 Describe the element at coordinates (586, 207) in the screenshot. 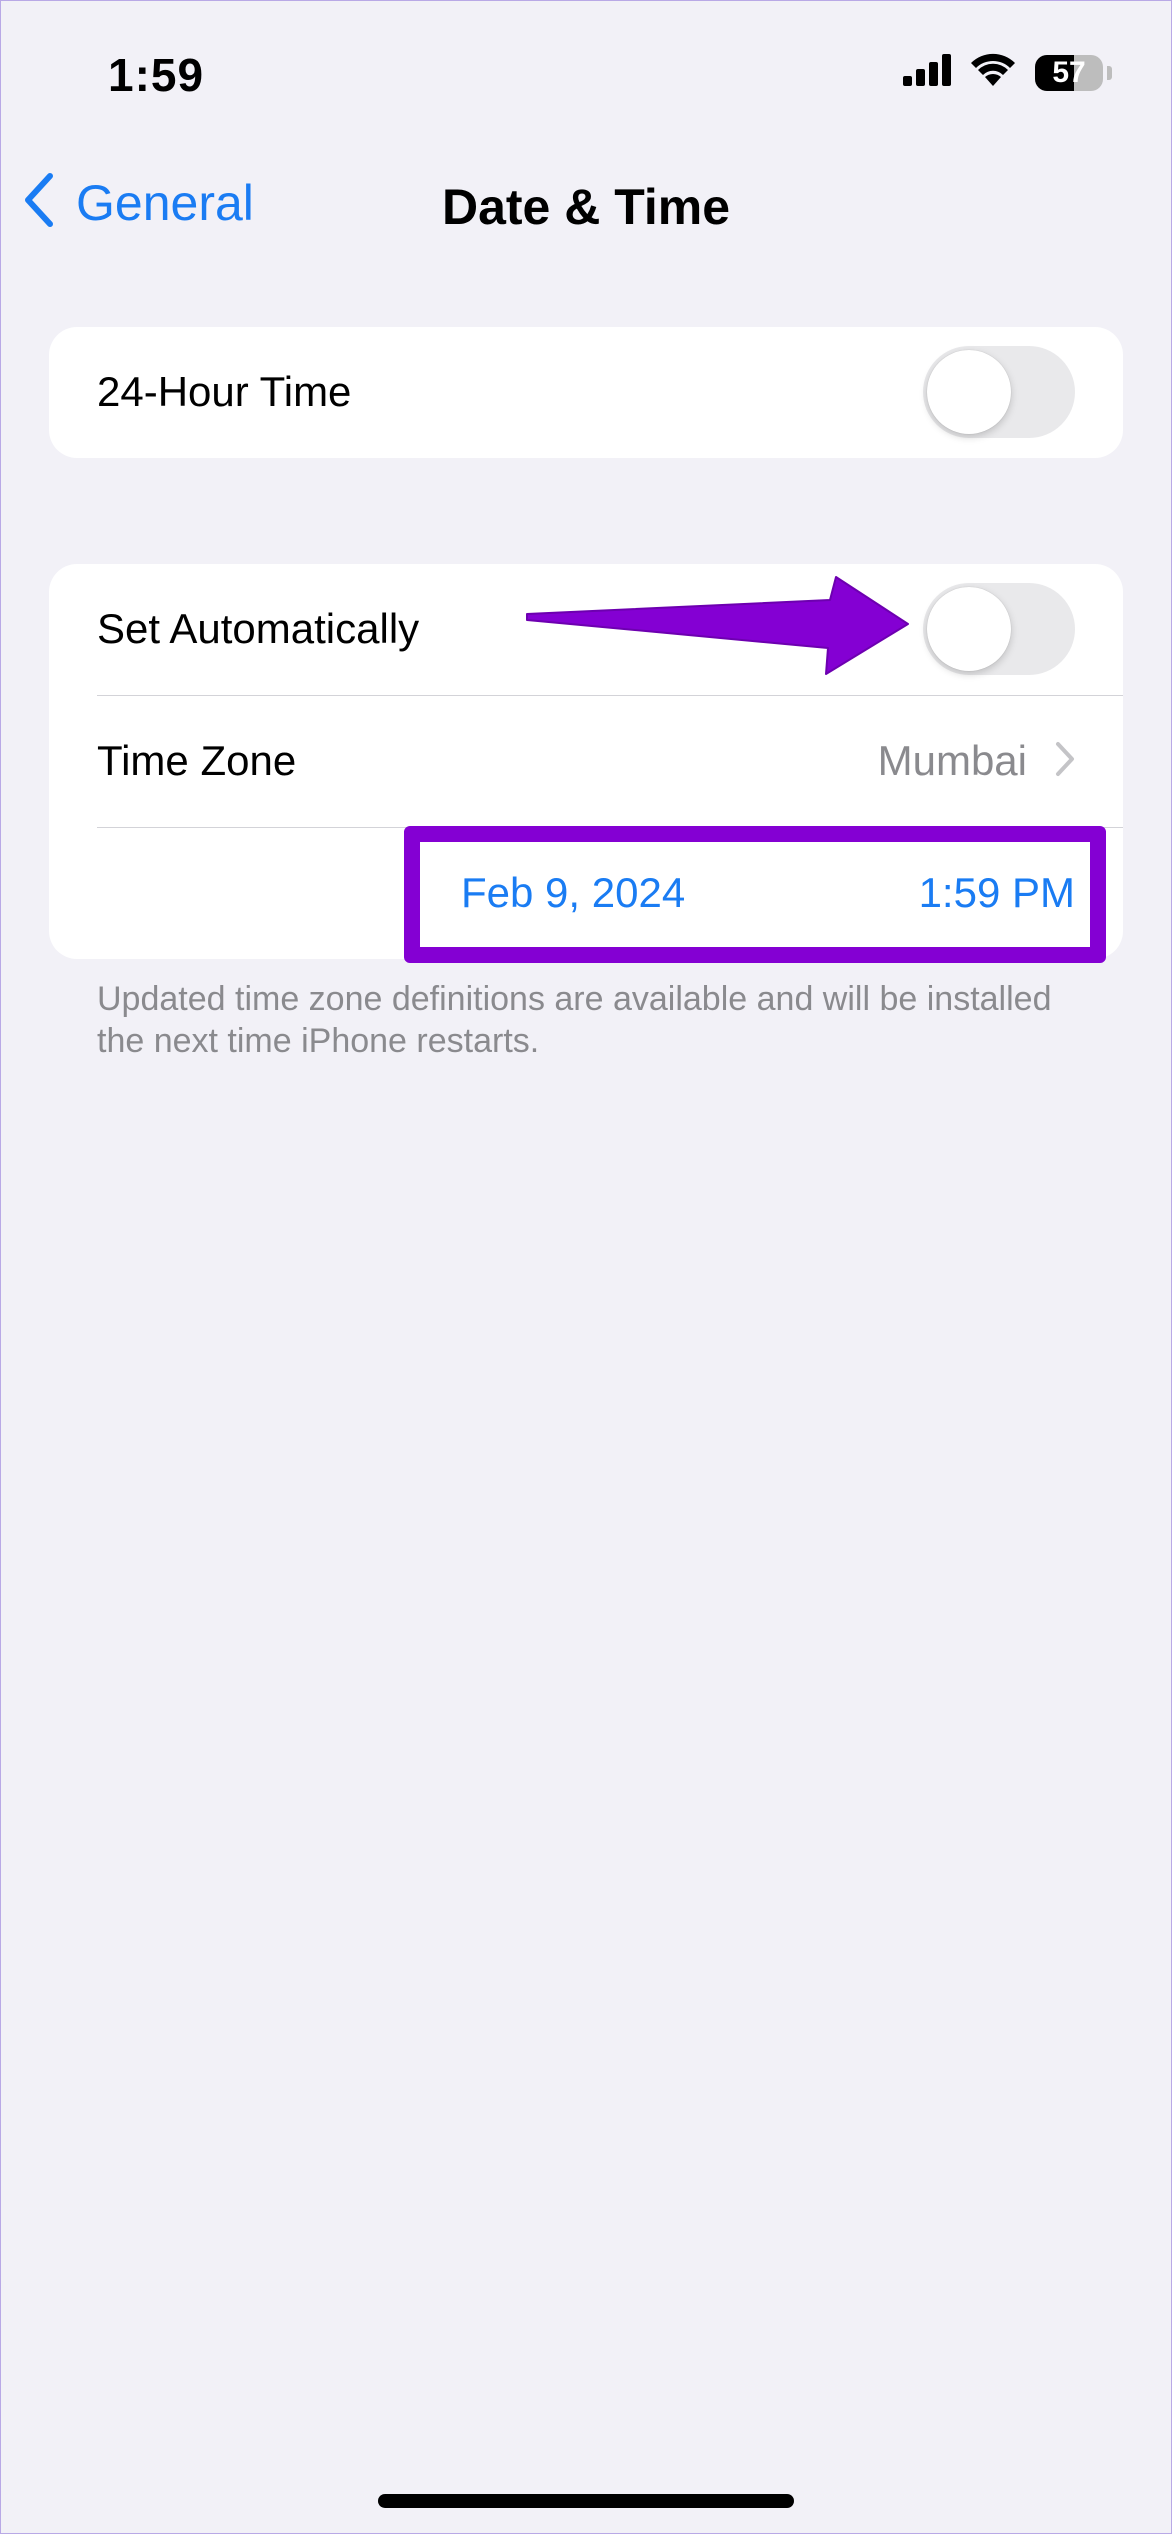

I see `page-title: Date & Time` at that location.